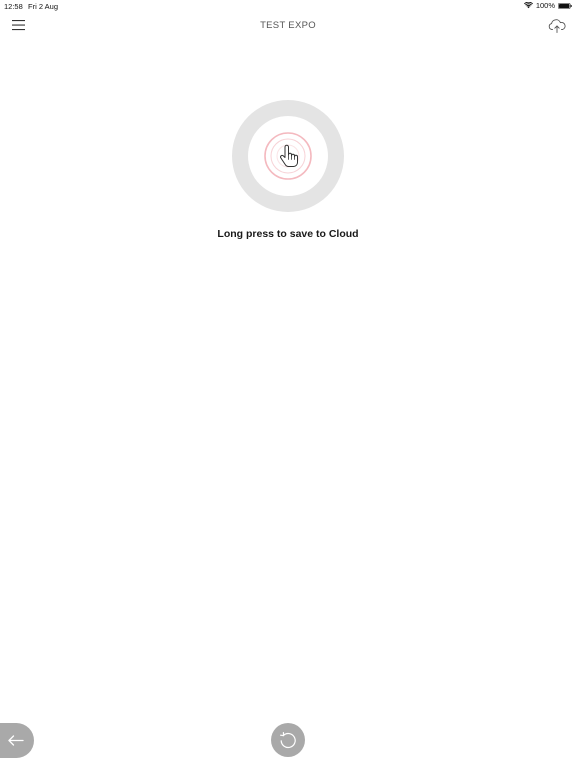 This screenshot has height=768, width=576. I want to click on battery-icon, so click(565, 5).